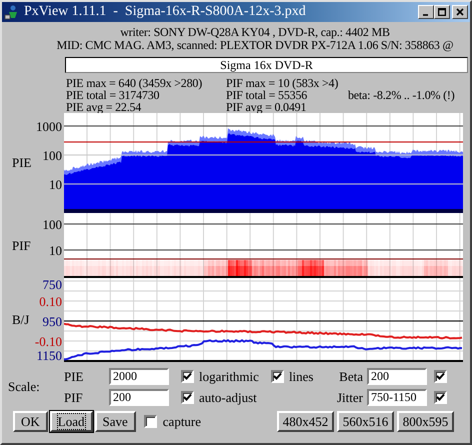 The height and width of the screenshot is (445, 472). Describe the element at coordinates (139, 376) in the screenshot. I see `scale-input: 2000` at that location.